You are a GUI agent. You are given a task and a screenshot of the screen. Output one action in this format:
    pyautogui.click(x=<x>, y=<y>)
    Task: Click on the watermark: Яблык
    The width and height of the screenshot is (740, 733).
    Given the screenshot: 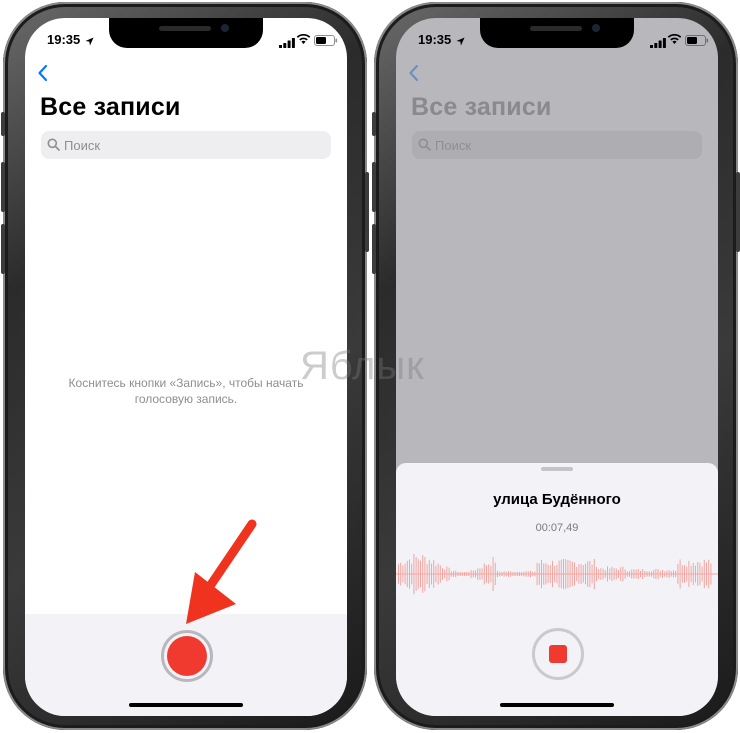 What is the action you would take?
    pyautogui.click(x=362, y=366)
    